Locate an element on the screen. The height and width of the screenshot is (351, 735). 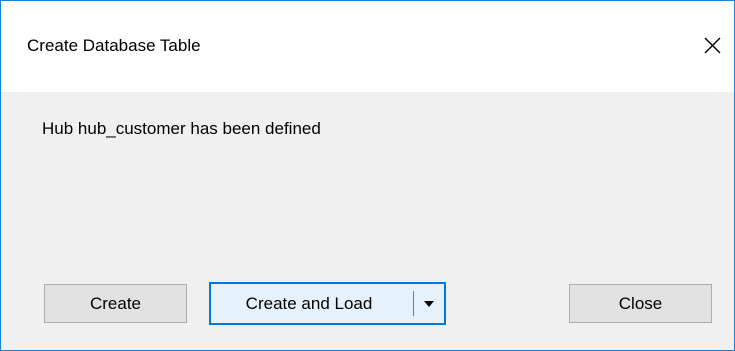
dropdown-arrow-icon is located at coordinates (429, 303).